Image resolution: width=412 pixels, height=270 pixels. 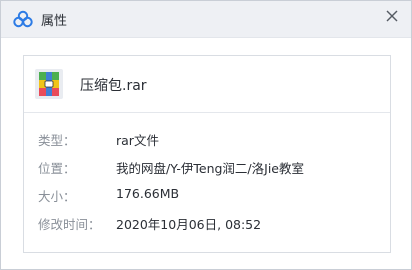 I want to click on cloud-logo-icon, so click(x=23, y=19).